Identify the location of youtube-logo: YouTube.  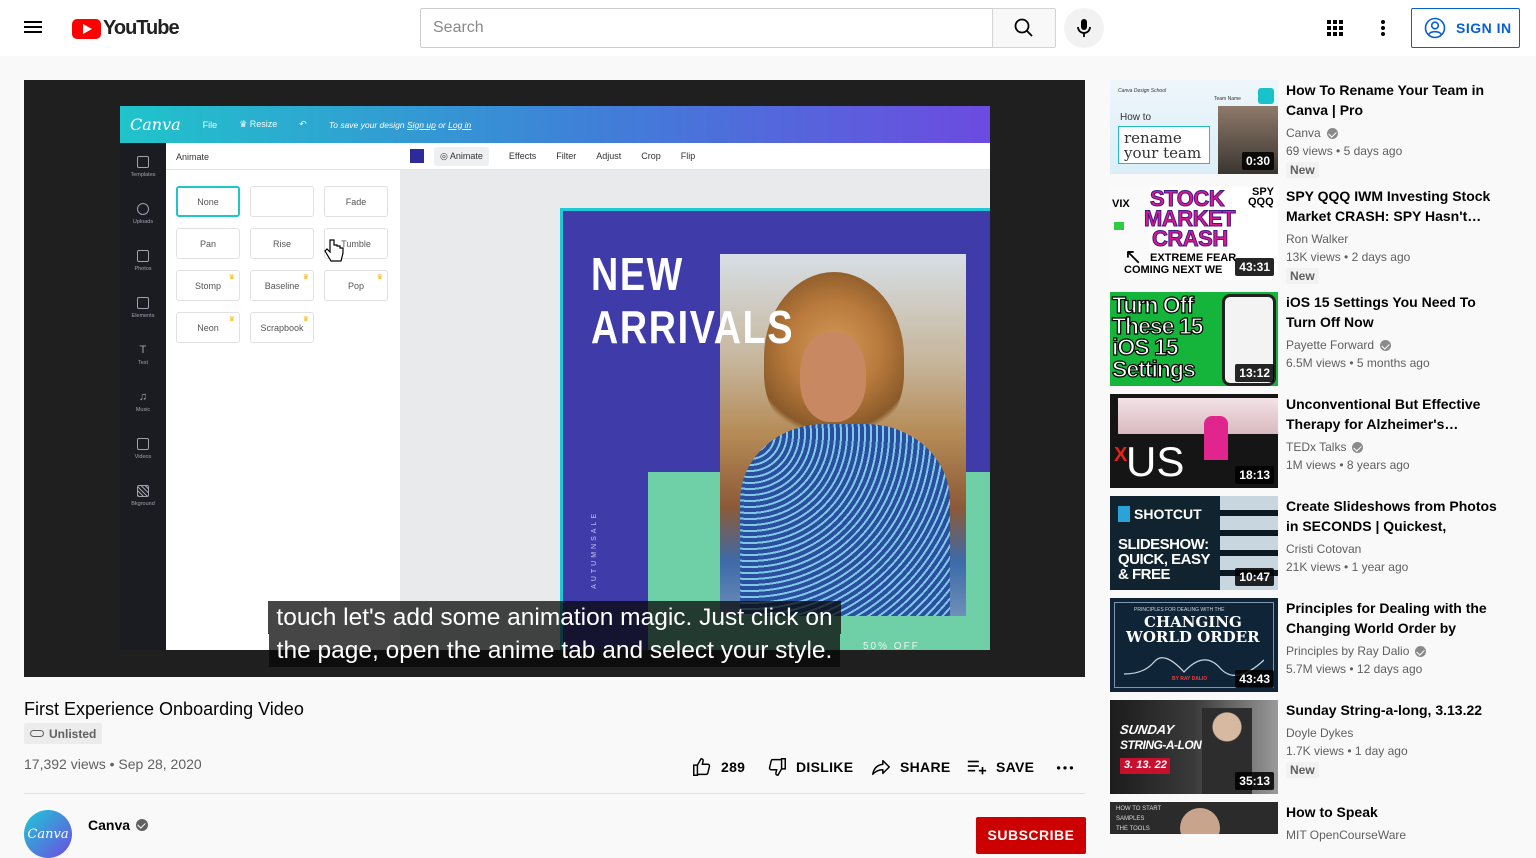
(126, 28).